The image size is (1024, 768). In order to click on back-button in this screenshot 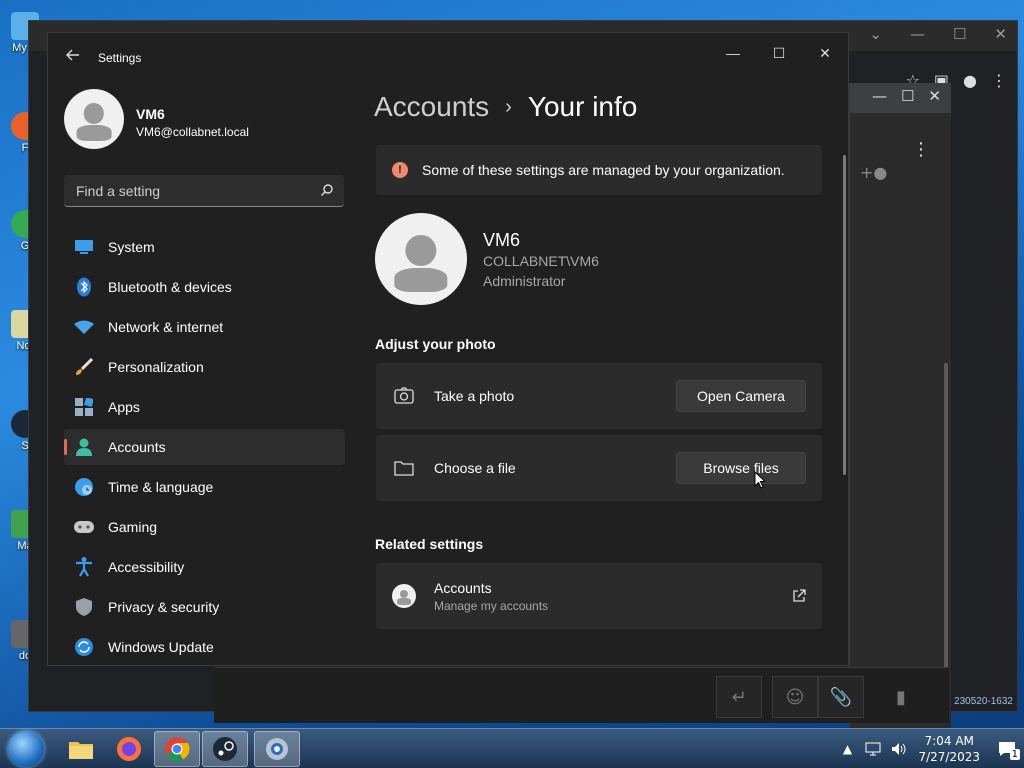, I will do `click(73, 58)`.